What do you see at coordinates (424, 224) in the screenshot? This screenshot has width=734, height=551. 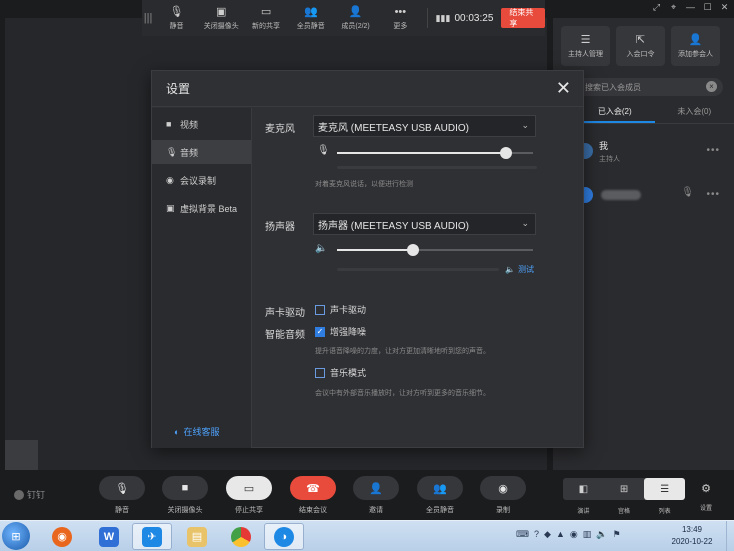 I see `speaker-select: 扬声器 (MEETEASY USB AUDIO) ⌄` at bounding box center [424, 224].